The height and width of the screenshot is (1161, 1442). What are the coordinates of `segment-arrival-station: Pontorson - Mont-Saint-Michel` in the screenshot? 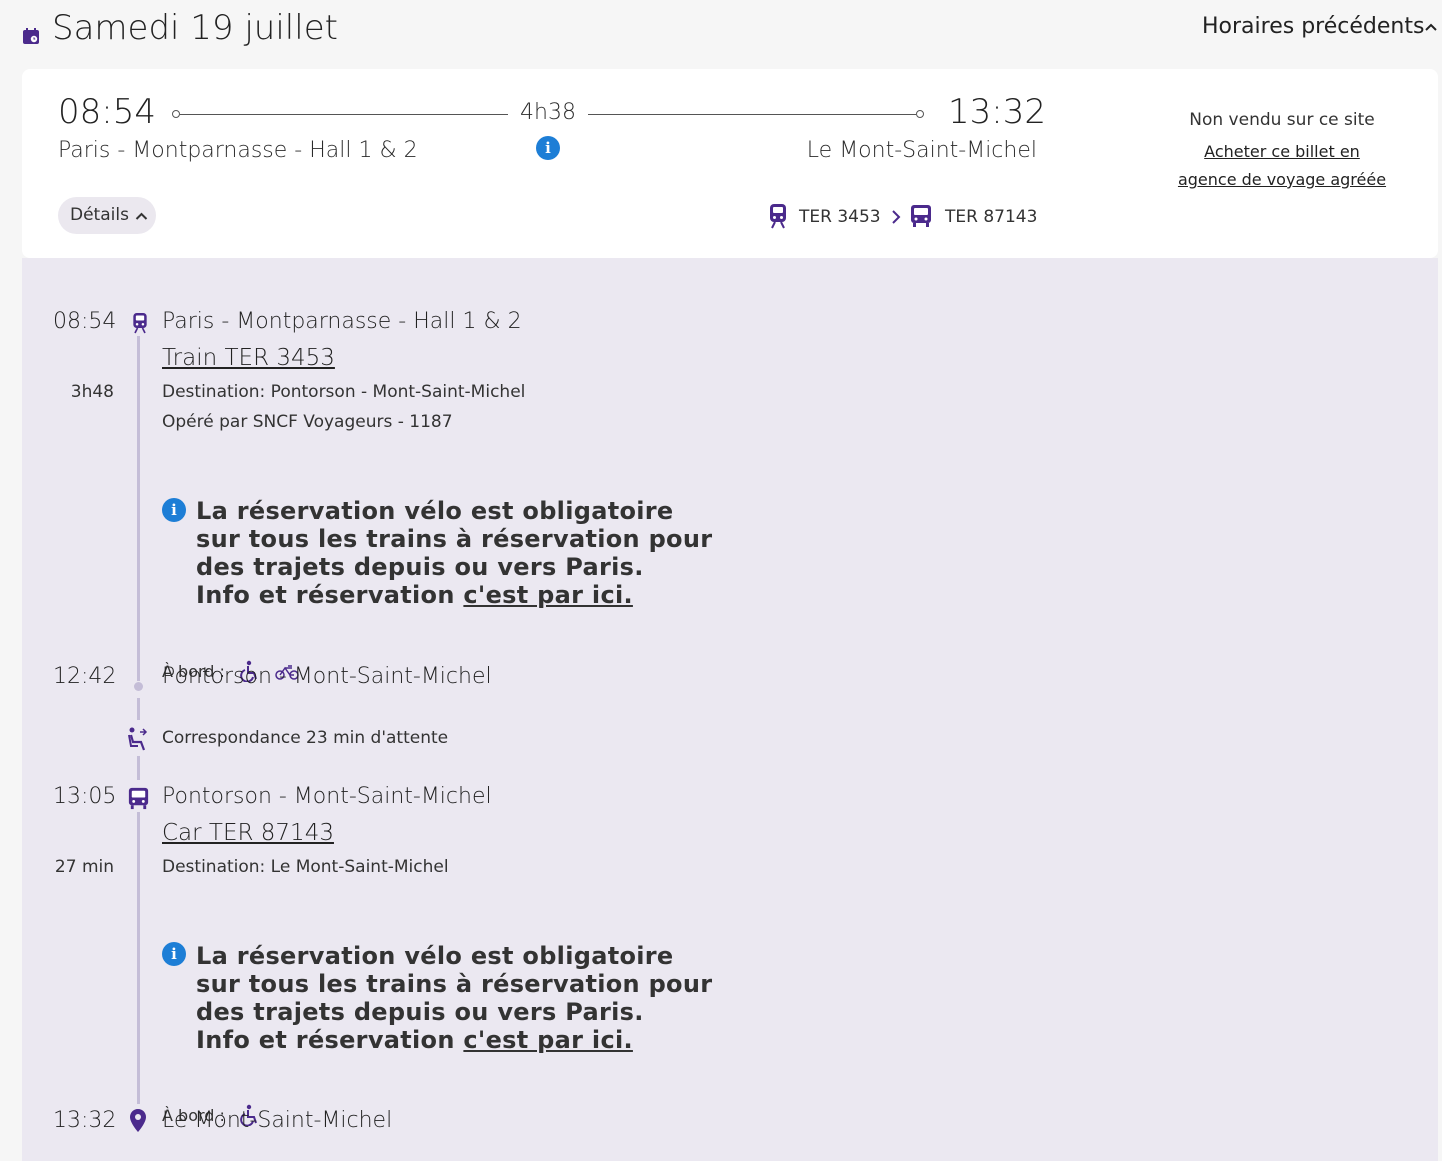 It's located at (327, 676).